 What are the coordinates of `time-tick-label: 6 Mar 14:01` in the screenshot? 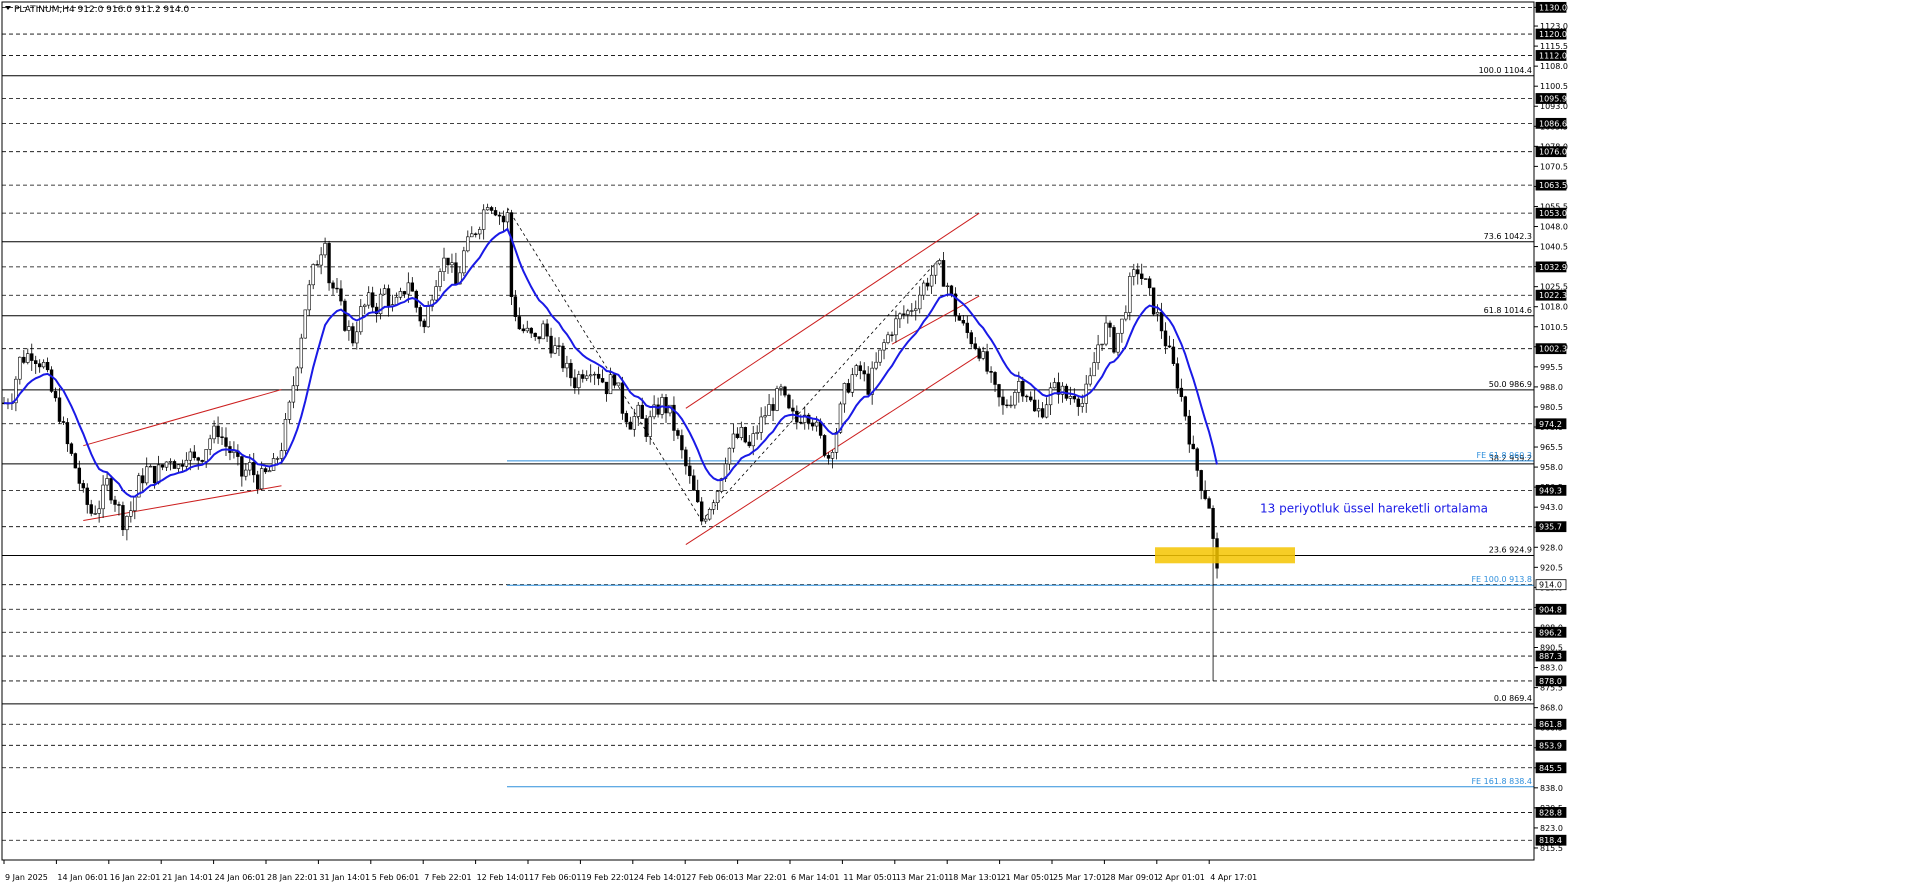 It's located at (815, 877).